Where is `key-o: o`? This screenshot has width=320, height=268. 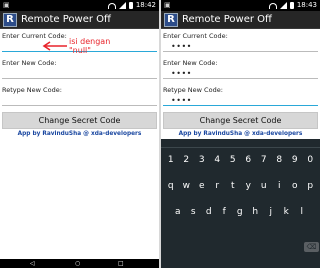
key-o: o is located at coordinates (295, 186).